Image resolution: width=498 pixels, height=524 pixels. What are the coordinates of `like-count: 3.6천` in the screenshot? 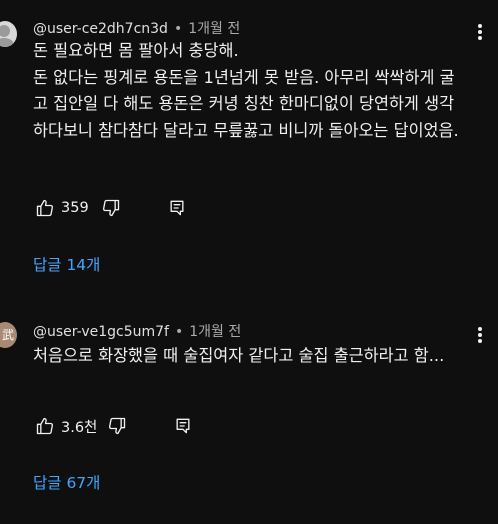 It's located at (79, 427).